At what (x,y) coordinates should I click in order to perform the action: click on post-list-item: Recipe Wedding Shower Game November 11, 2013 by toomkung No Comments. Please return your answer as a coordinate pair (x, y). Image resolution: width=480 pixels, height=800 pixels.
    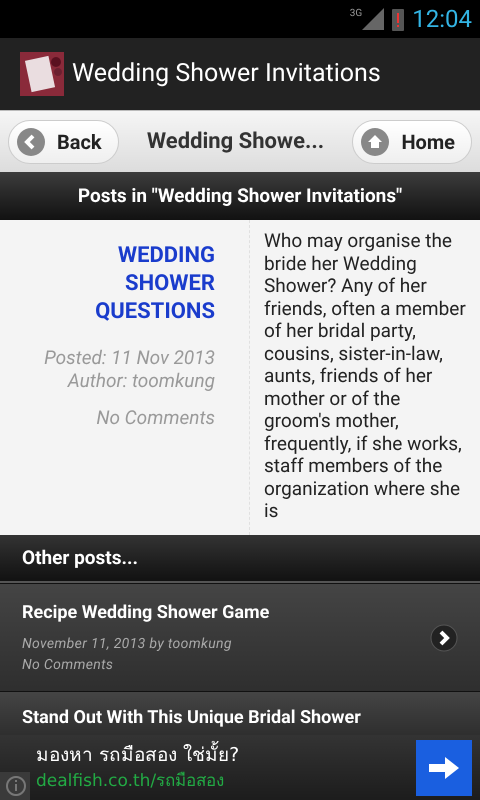
    Looking at the image, I should click on (240, 637).